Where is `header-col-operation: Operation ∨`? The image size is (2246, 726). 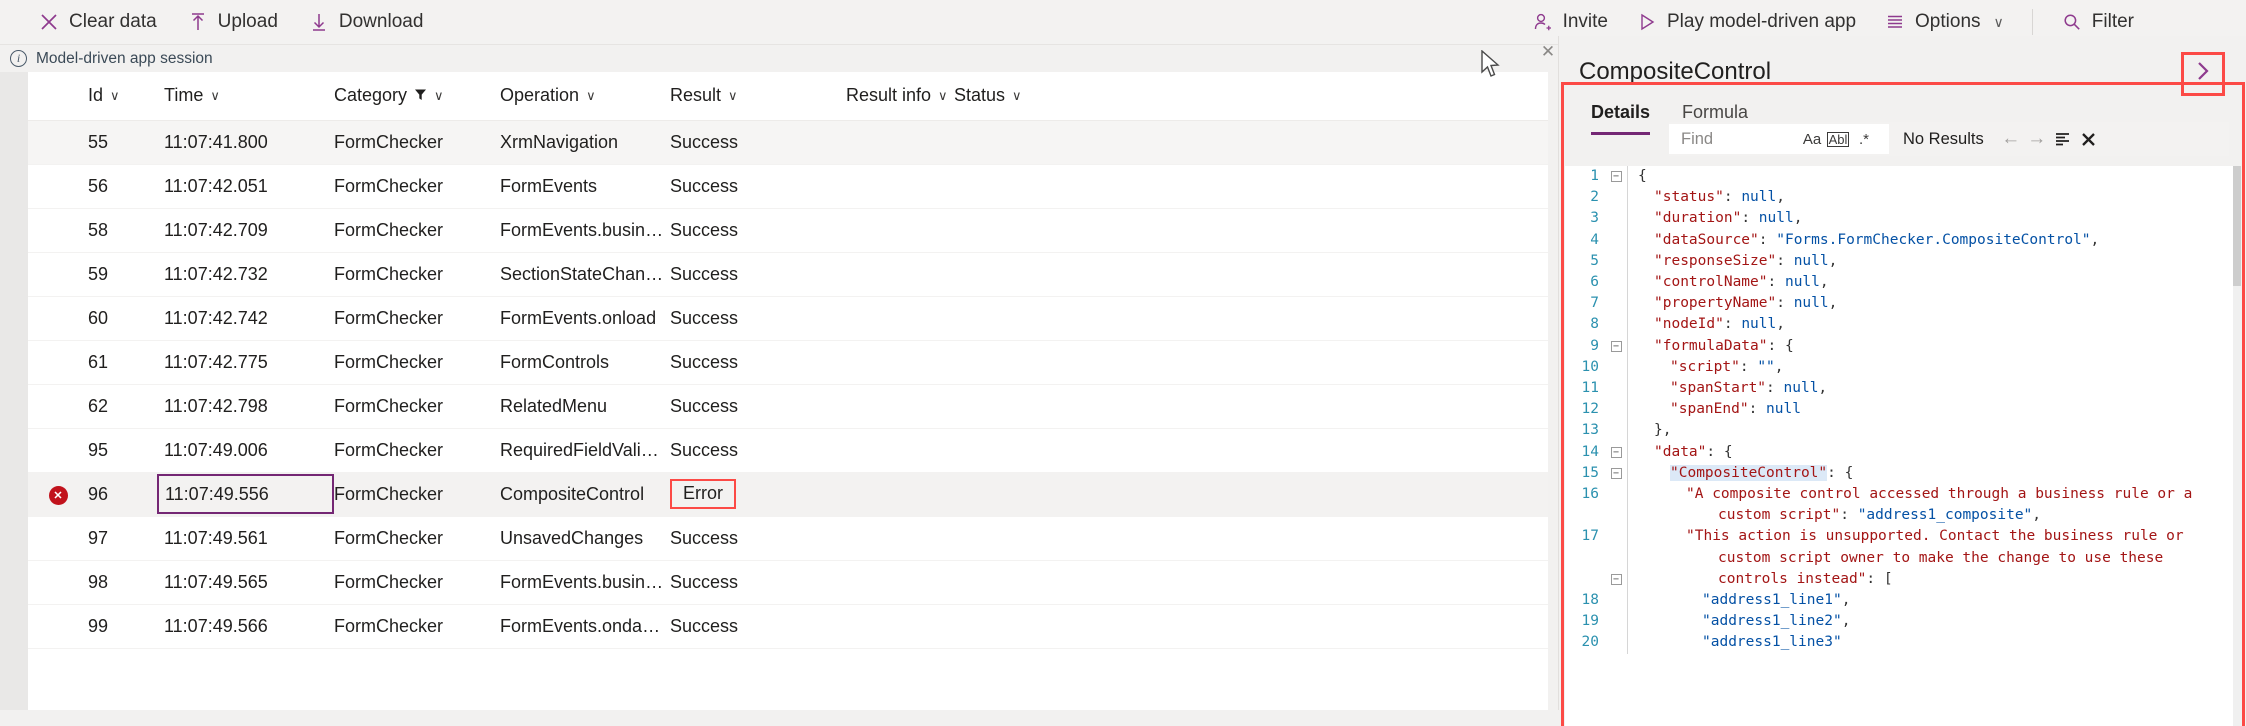
header-col-operation: Operation ∨ is located at coordinates (585, 96).